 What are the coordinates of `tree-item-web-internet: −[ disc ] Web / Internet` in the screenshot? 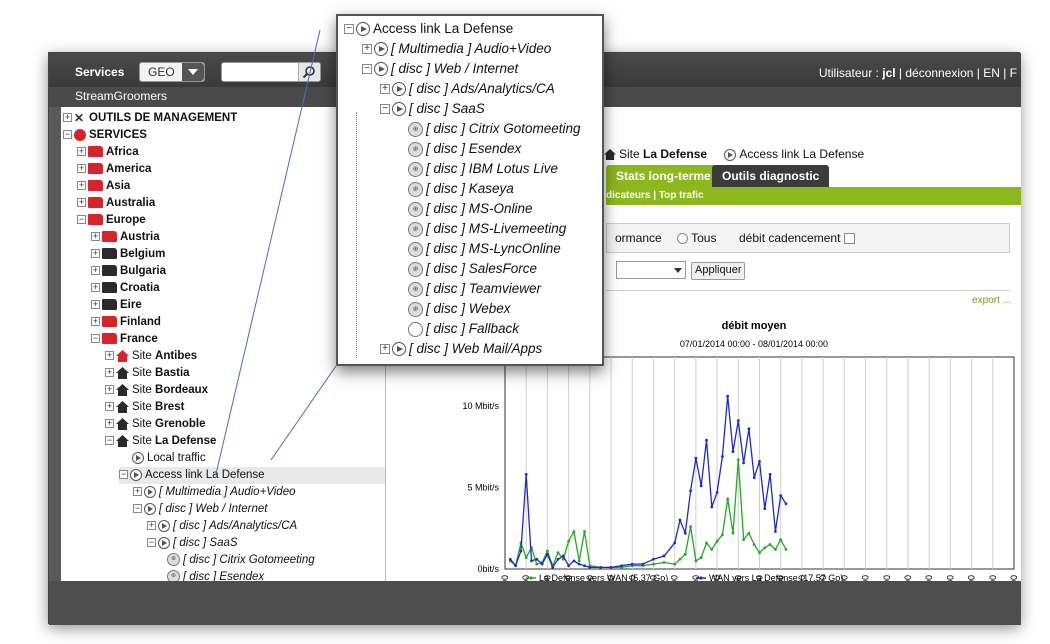 It's located at (200, 509).